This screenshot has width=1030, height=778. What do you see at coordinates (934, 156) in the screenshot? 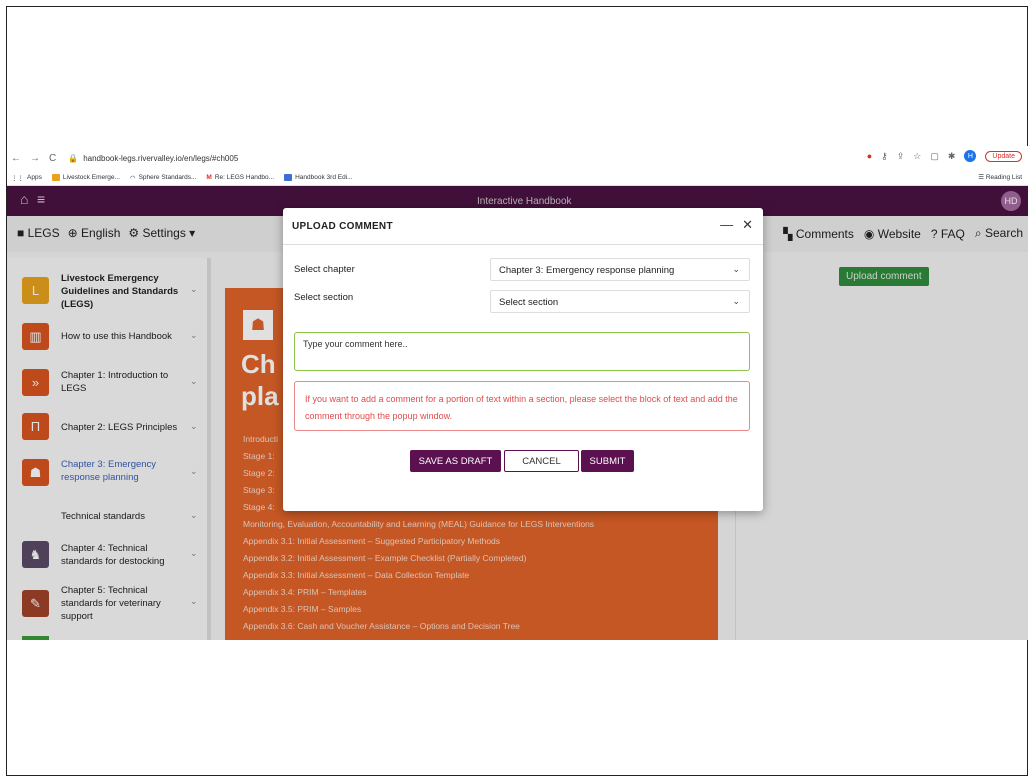
I see `extension-icon: ▢` at bounding box center [934, 156].